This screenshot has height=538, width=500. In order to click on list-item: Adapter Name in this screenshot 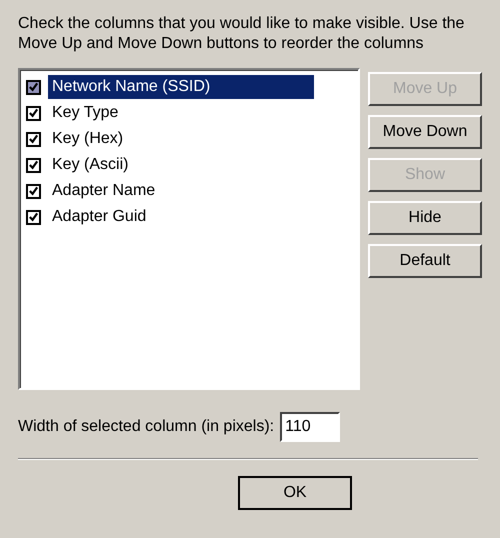, I will do `click(104, 191)`.